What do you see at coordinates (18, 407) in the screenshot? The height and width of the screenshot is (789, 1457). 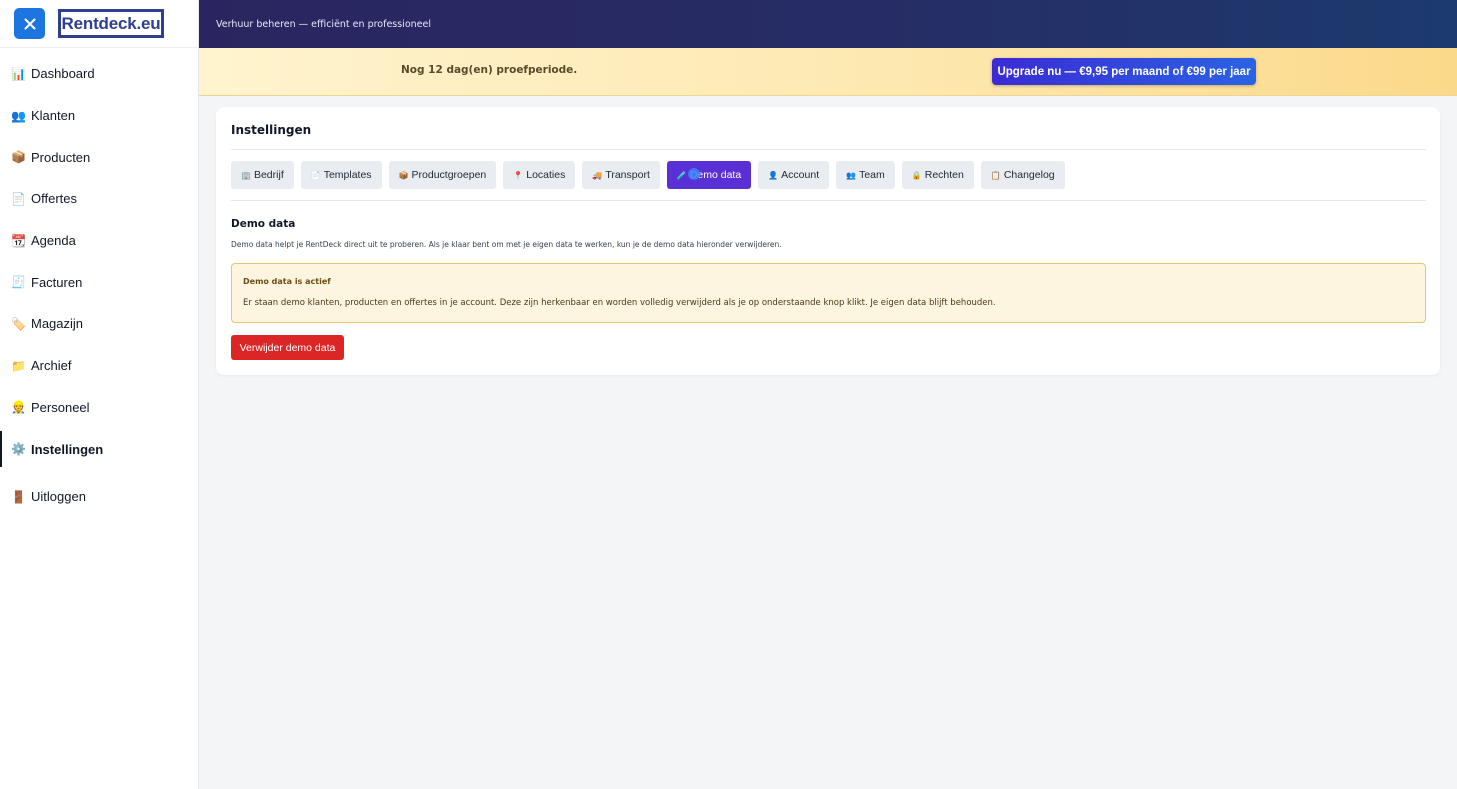 I see `worker-icon: 👷` at bounding box center [18, 407].